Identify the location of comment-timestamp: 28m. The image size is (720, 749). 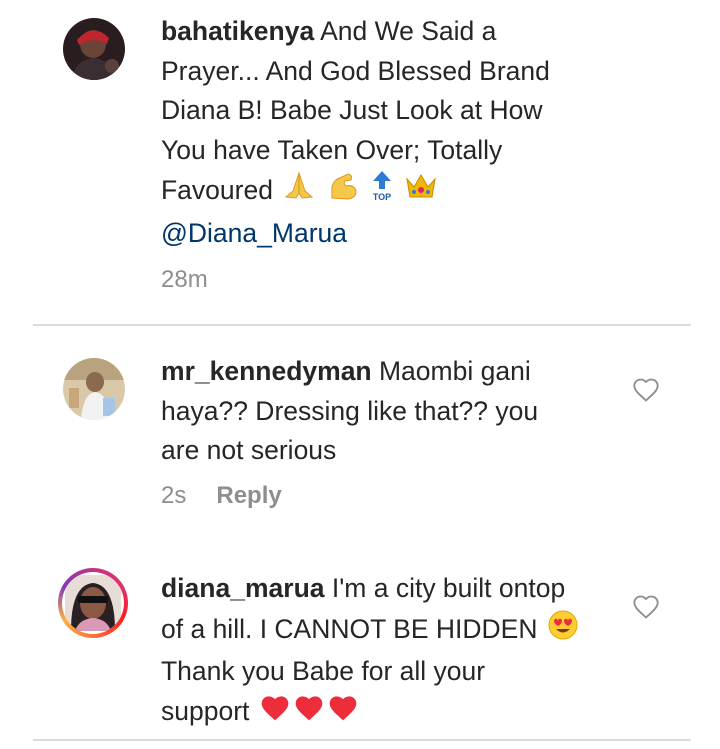
(184, 279).